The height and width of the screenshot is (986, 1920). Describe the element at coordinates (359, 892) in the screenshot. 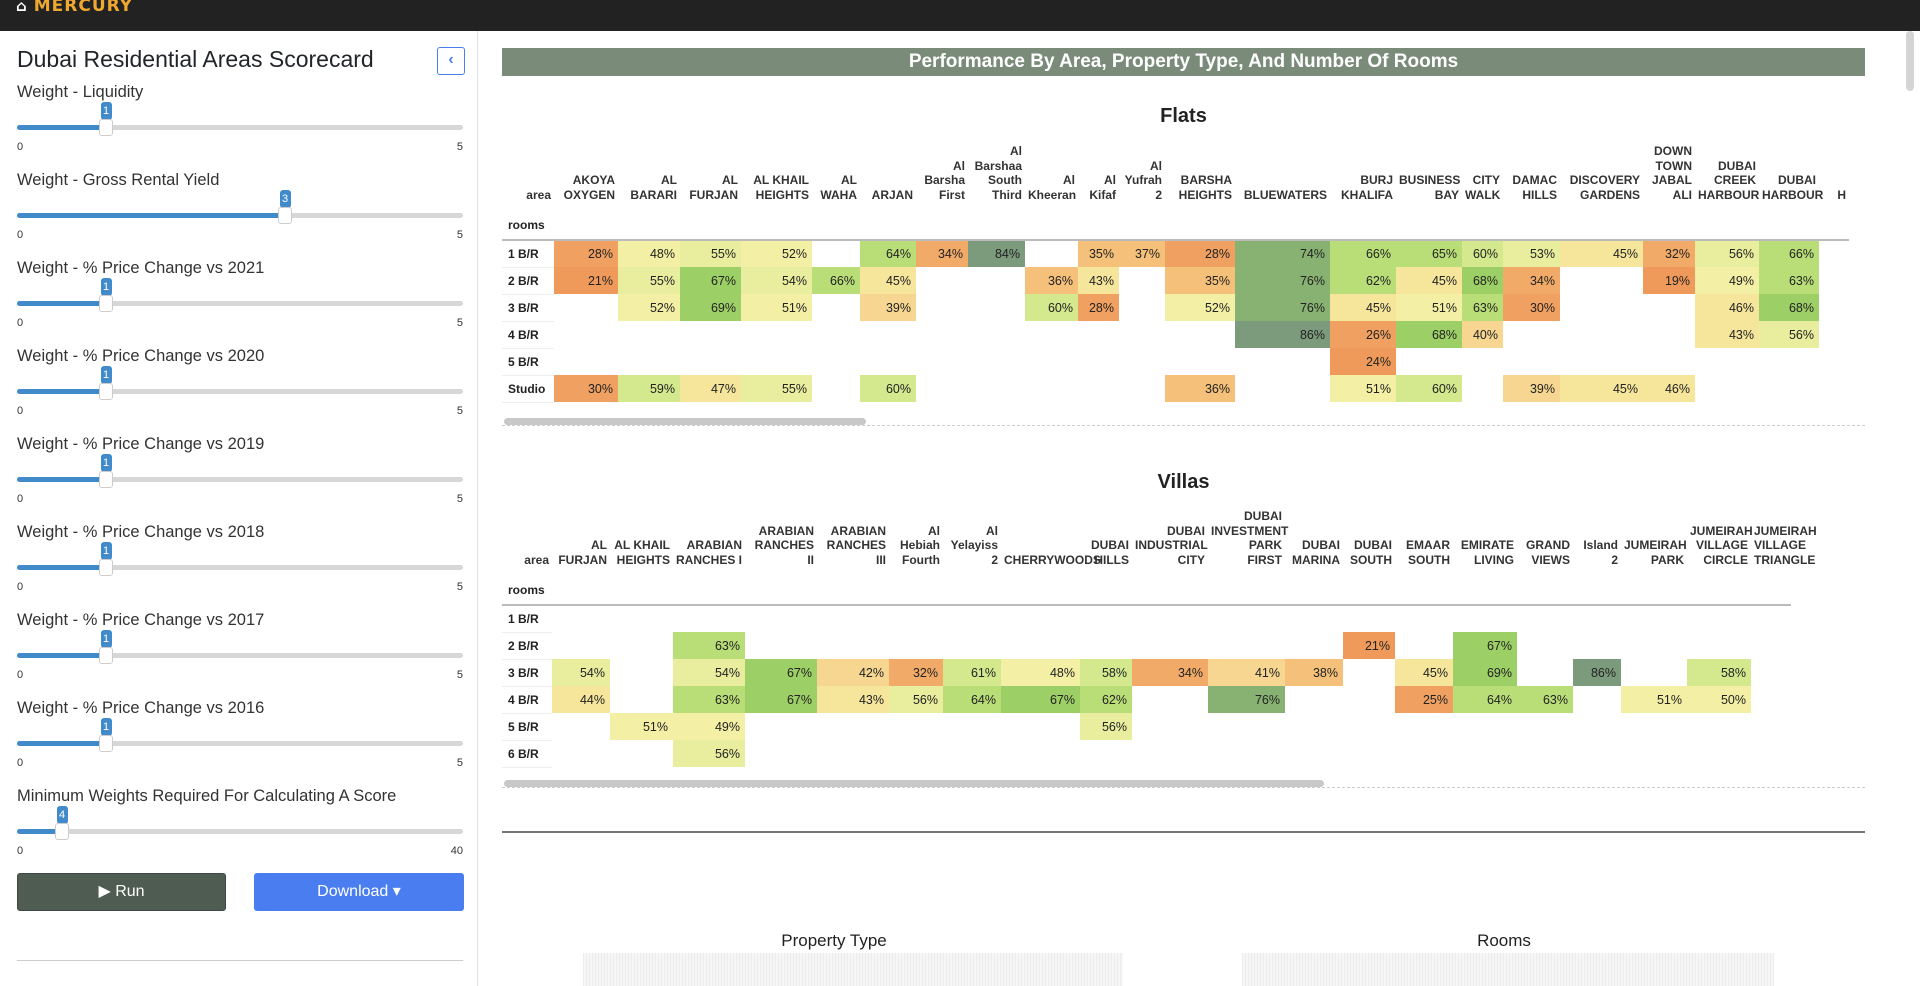

I see `download-button: Download ▾` at that location.